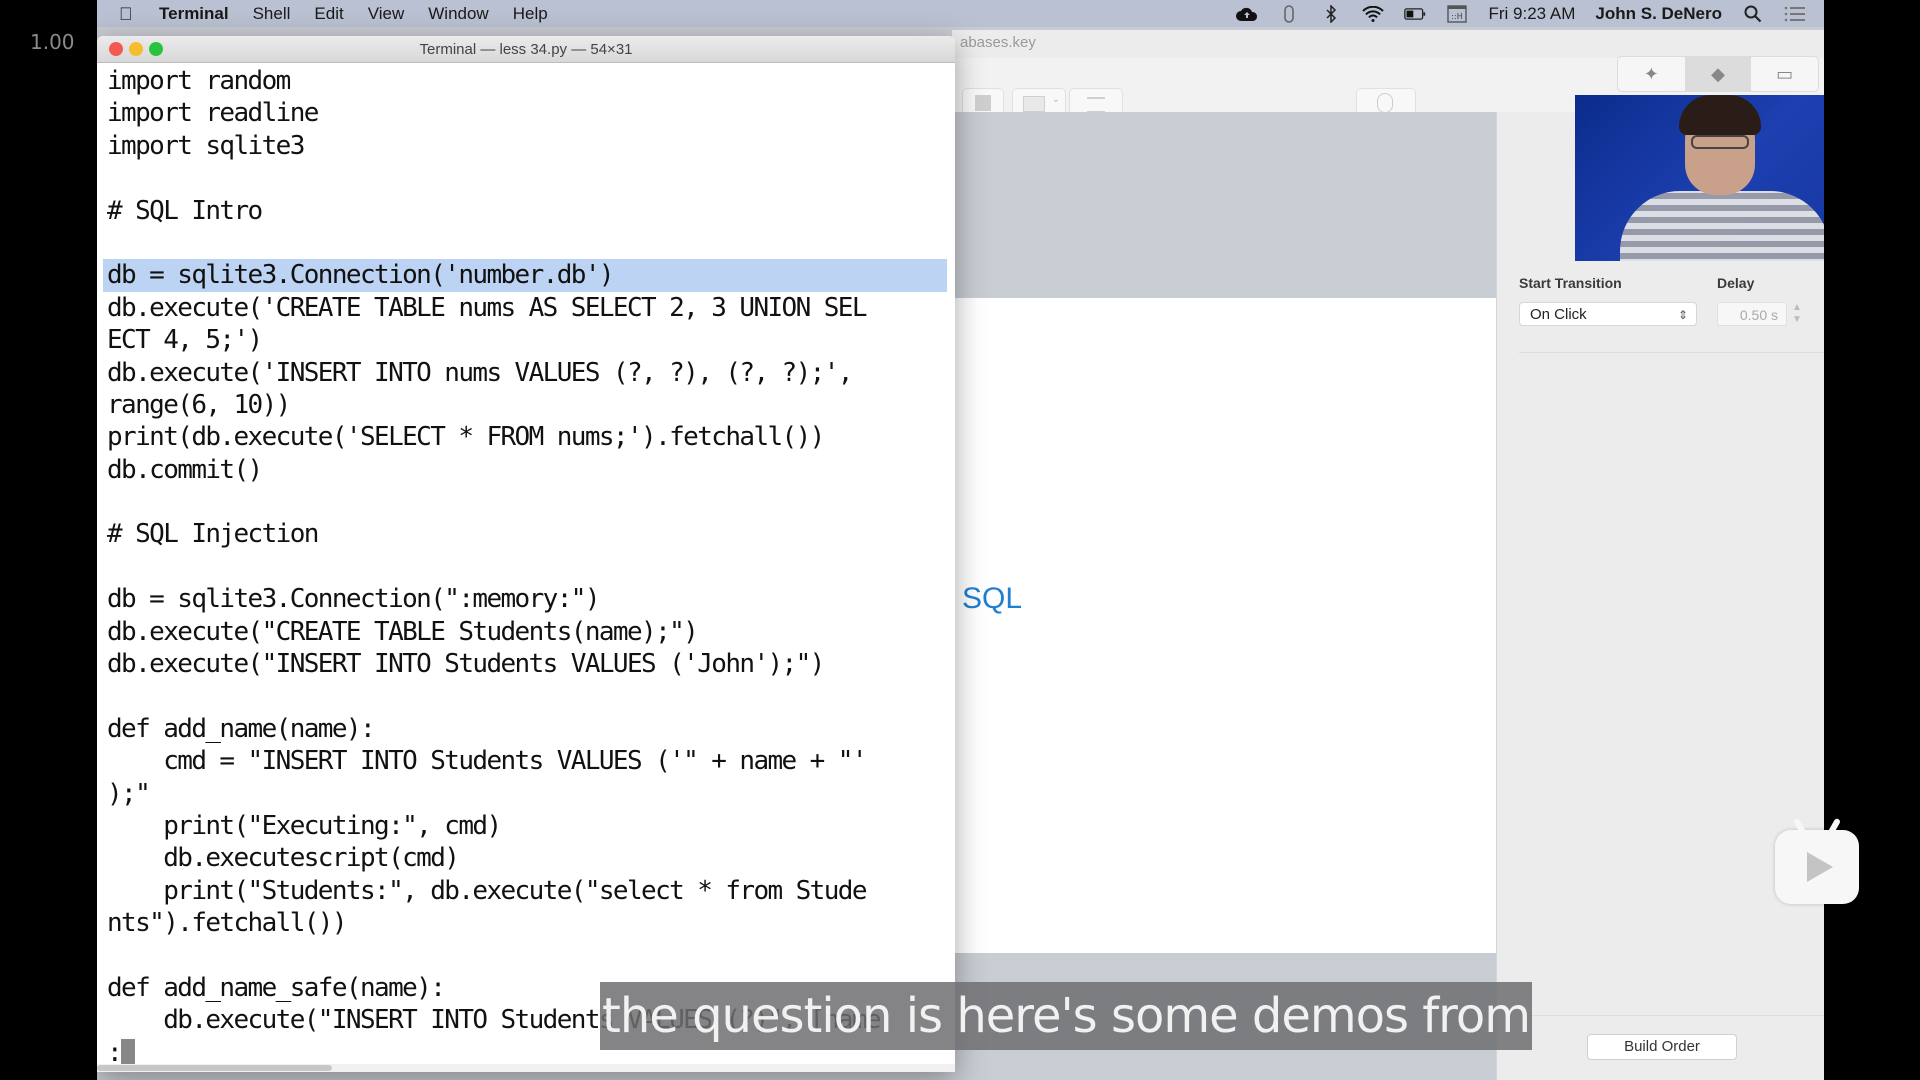 This screenshot has height=1080, width=1920. I want to click on code-line: import readline, so click(213, 113).